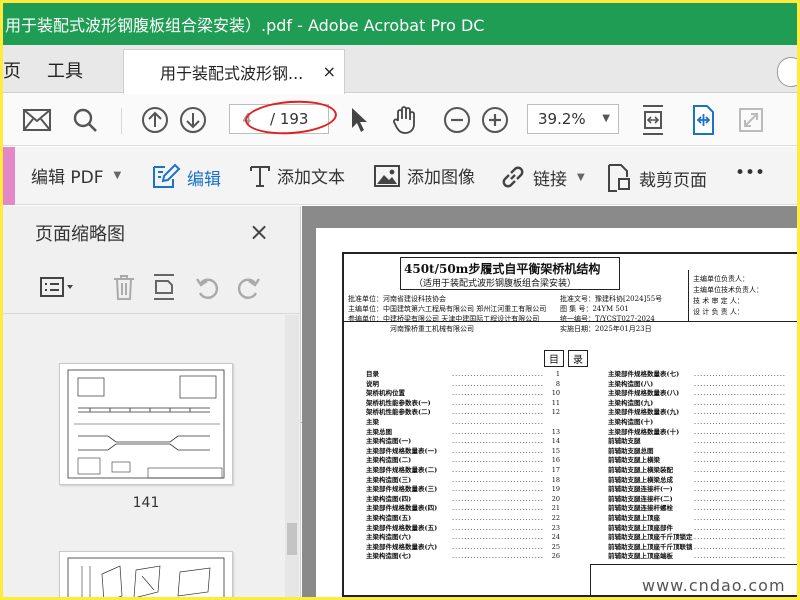  I want to click on signature-line: 技 术 审 定 人：, so click(718, 301).